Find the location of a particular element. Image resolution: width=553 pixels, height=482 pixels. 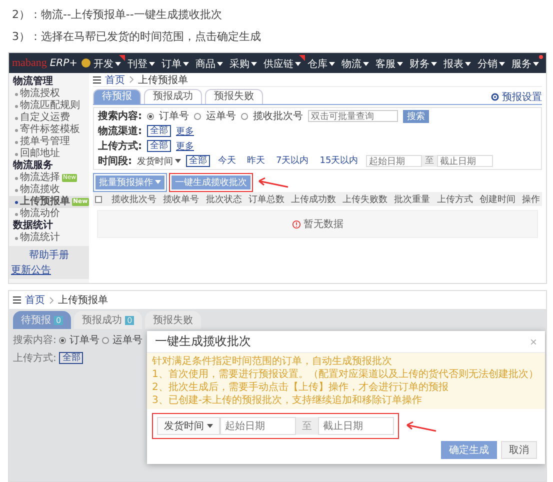

cancel-button: 取消 is located at coordinates (519, 450).